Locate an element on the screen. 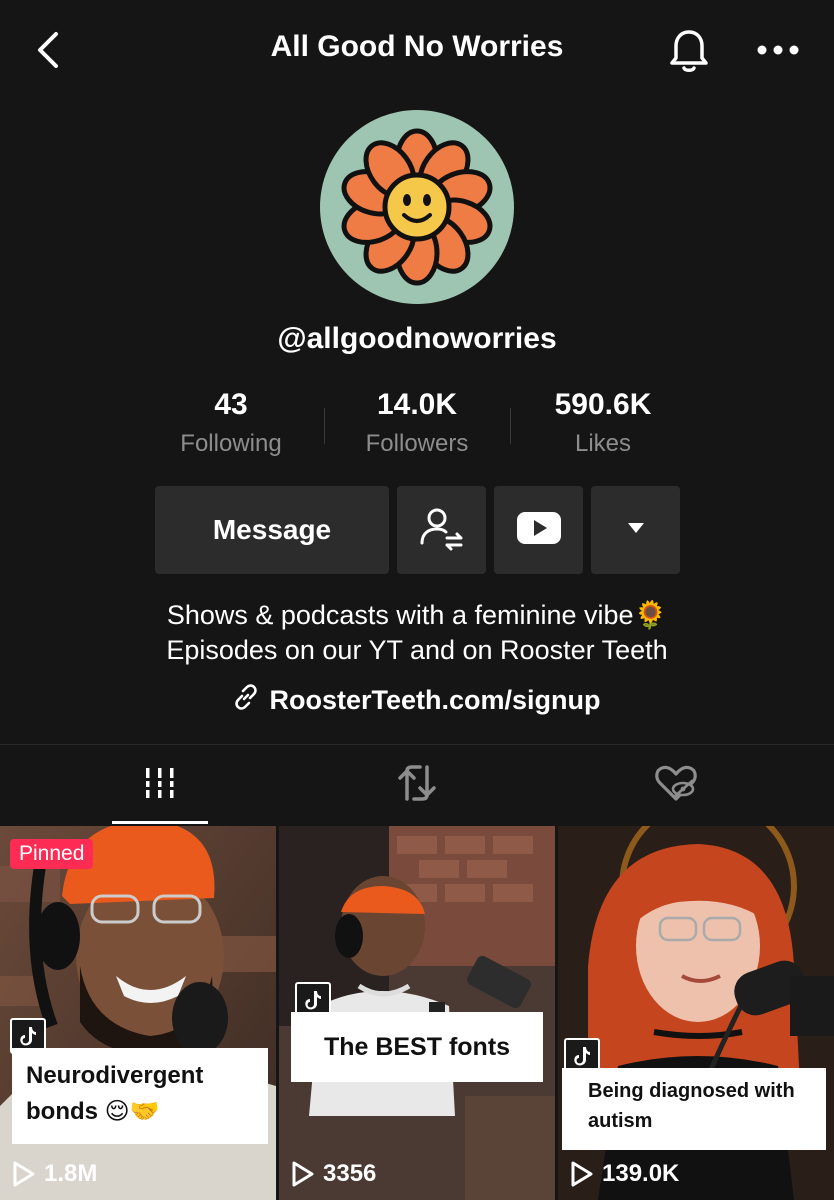 This screenshot has width=834, height=1200. pinned-badge: Pinned is located at coordinates (52, 854).